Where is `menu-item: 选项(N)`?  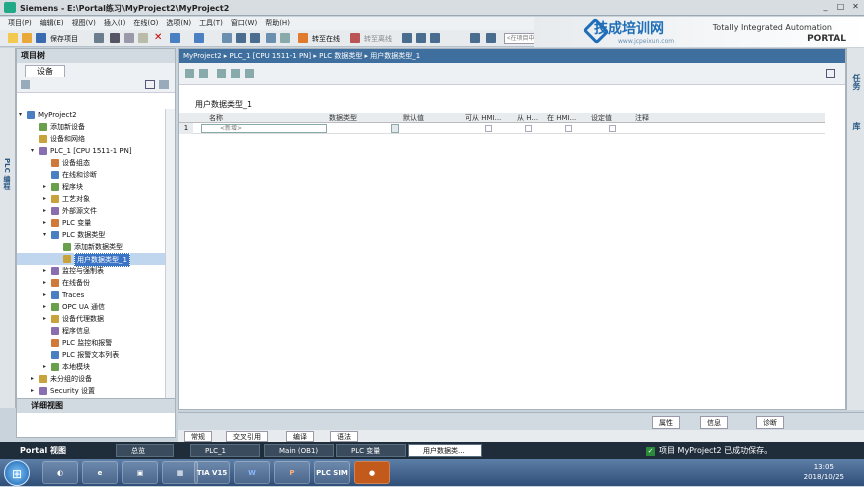
menu-item: 选项(N) is located at coordinates (178, 23).